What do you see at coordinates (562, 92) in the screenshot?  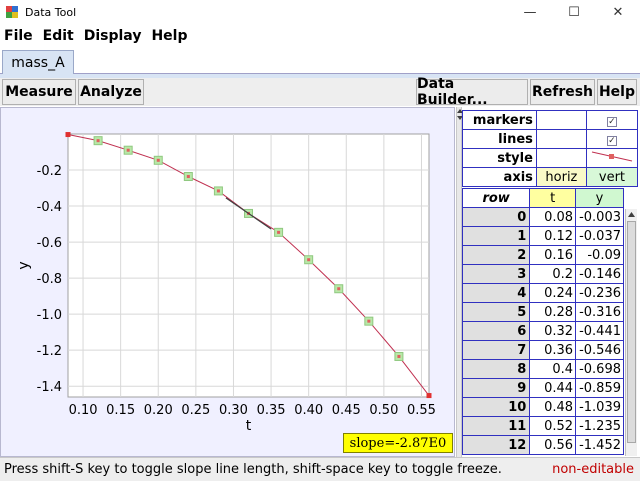 I see `refresh-button: Refresh` at bounding box center [562, 92].